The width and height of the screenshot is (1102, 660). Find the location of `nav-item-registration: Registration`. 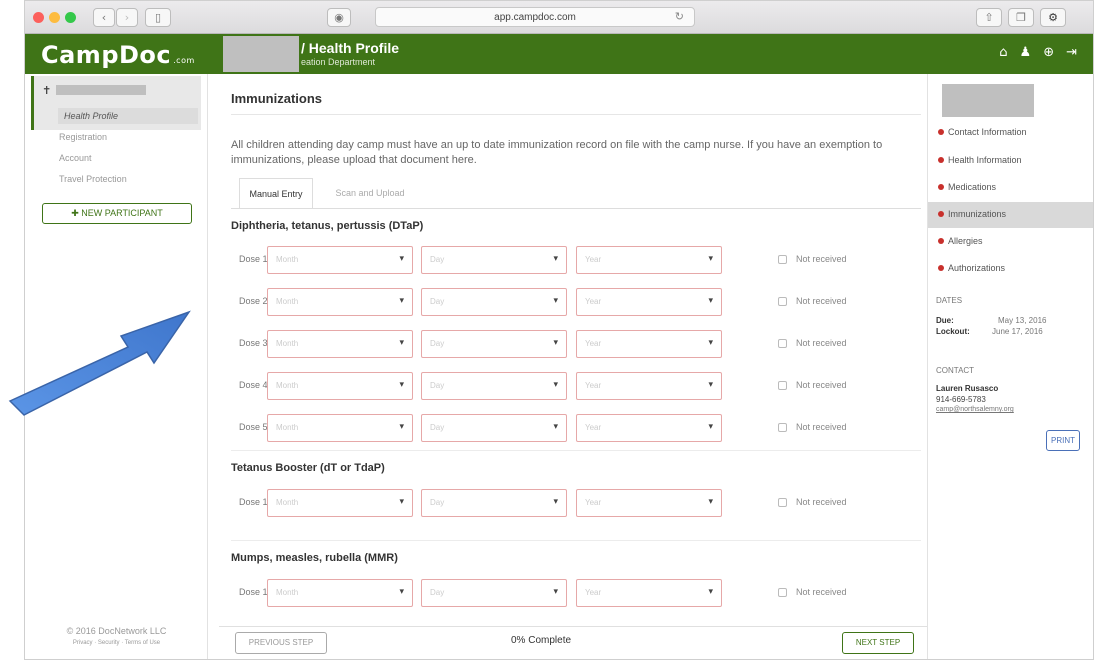

nav-item-registration: Registration is located at coordinates (83, 137).